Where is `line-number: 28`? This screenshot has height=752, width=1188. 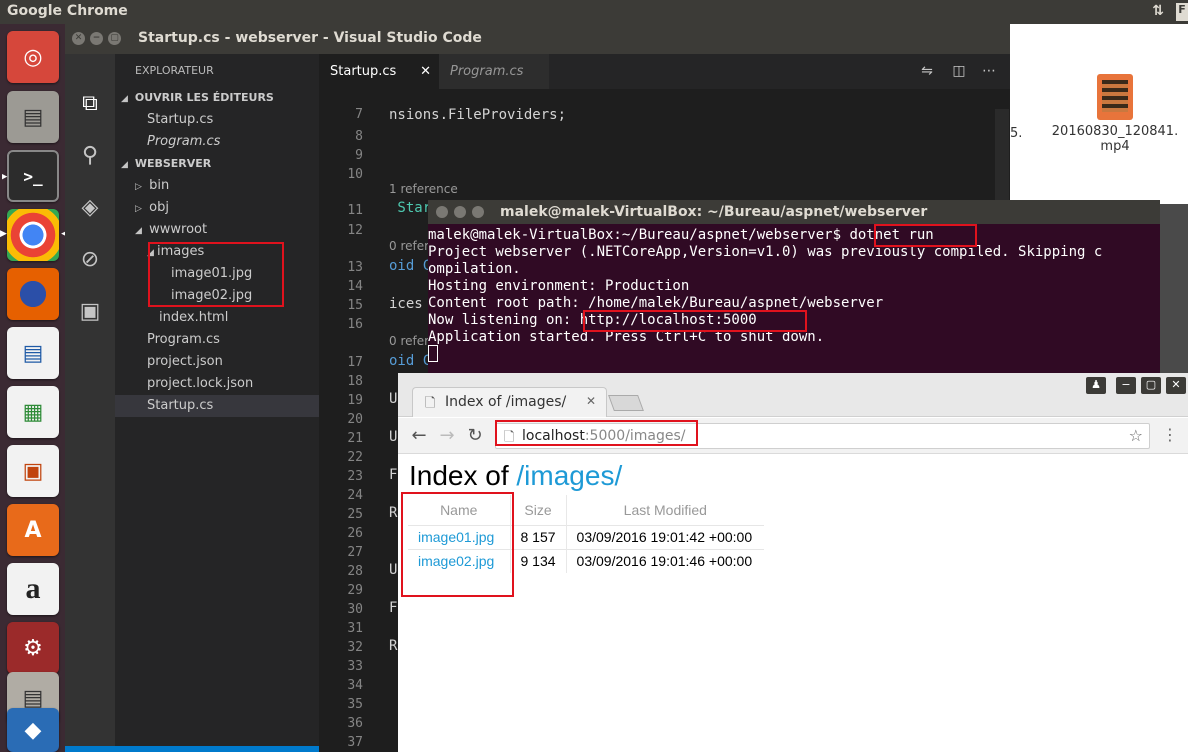
line-number: 28 is located at coordinates (355, 571).